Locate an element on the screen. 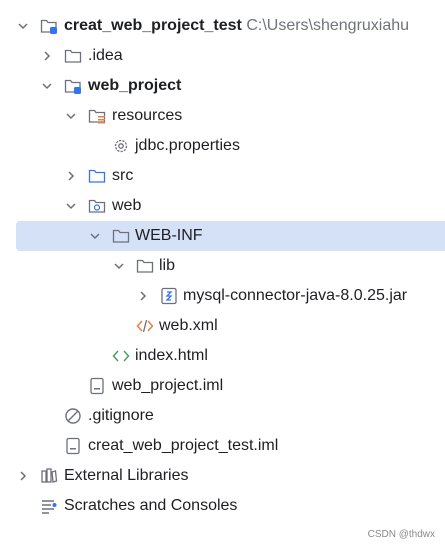  source-folder-icon is located at coordinates (97, 176).